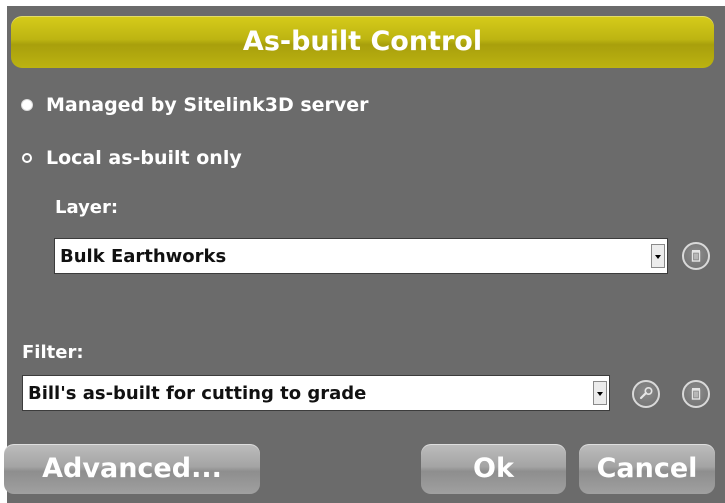 The image size is (725, 503). What do you see at coordinates (493, 469) in the screenshot?
I see `ok-button: Ok` at bounding box center [493, 469].